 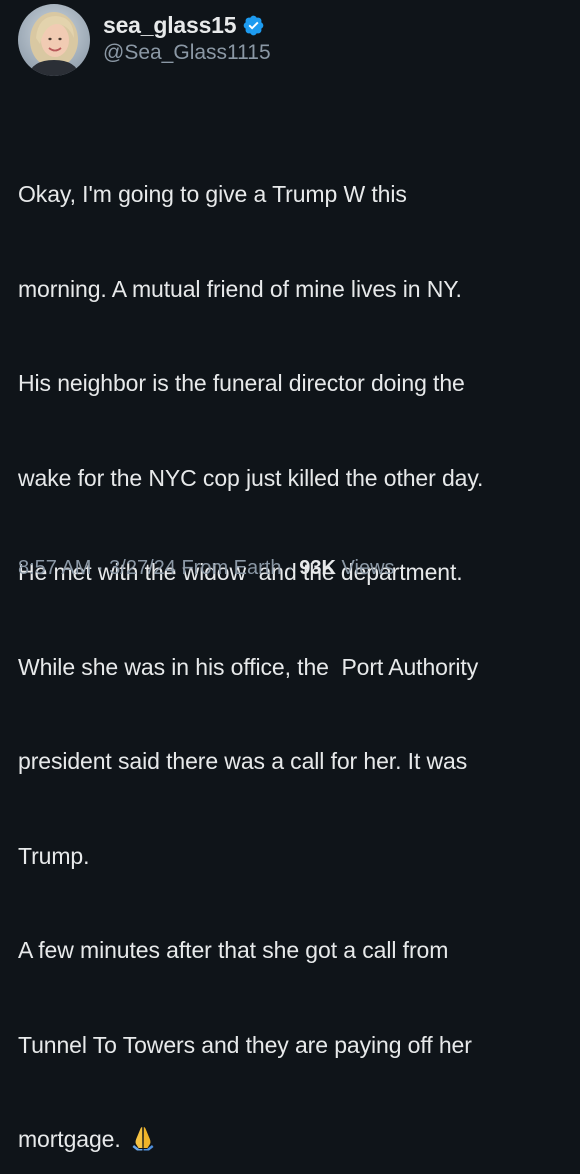 I want to click on timestamp-time: 8:57 AM, so click(x=54, y=568).